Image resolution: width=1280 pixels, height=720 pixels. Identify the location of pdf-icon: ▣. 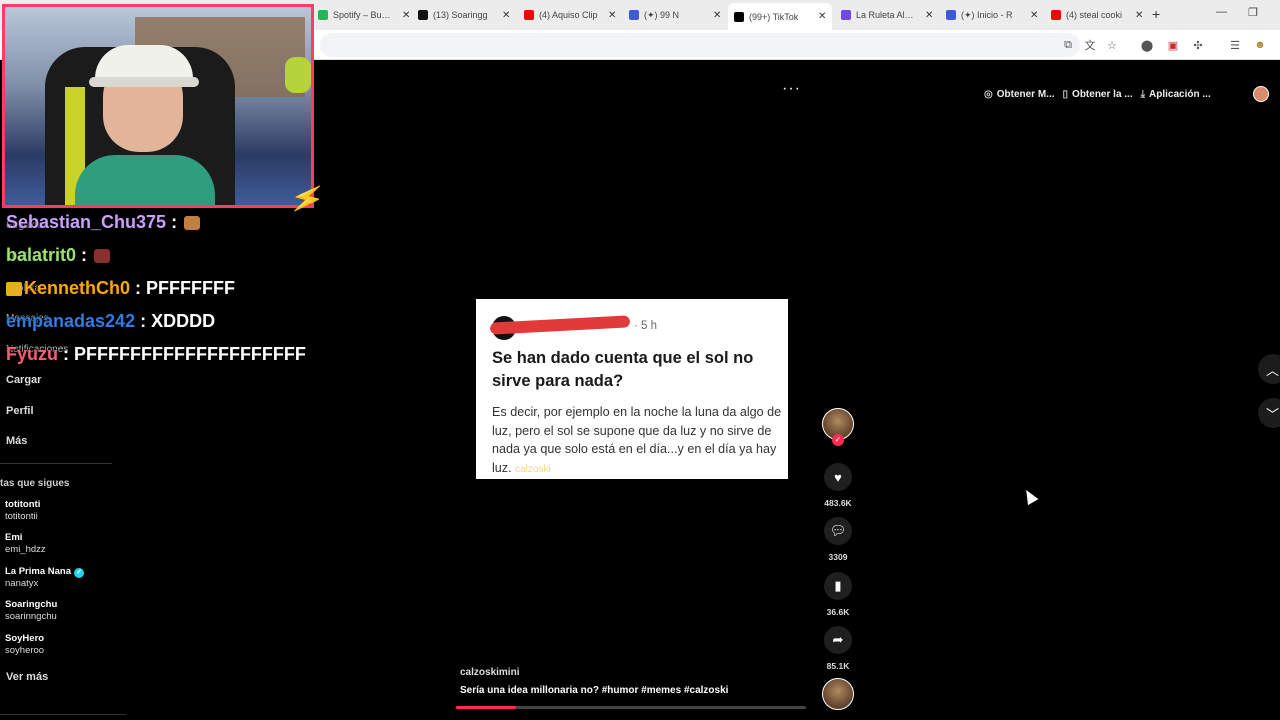
(1173, 45).